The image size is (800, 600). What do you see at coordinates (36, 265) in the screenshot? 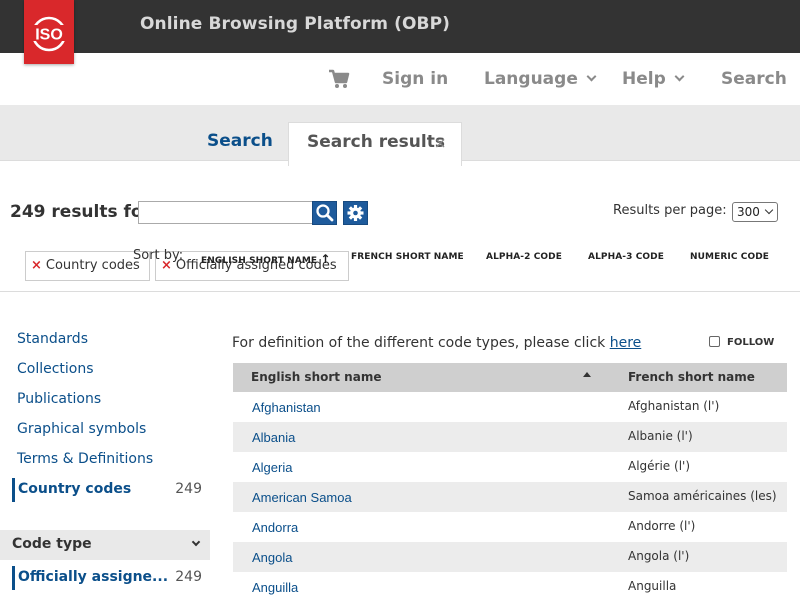
I see `remove-filter-icon: ×` at bounding box center [36, 265].